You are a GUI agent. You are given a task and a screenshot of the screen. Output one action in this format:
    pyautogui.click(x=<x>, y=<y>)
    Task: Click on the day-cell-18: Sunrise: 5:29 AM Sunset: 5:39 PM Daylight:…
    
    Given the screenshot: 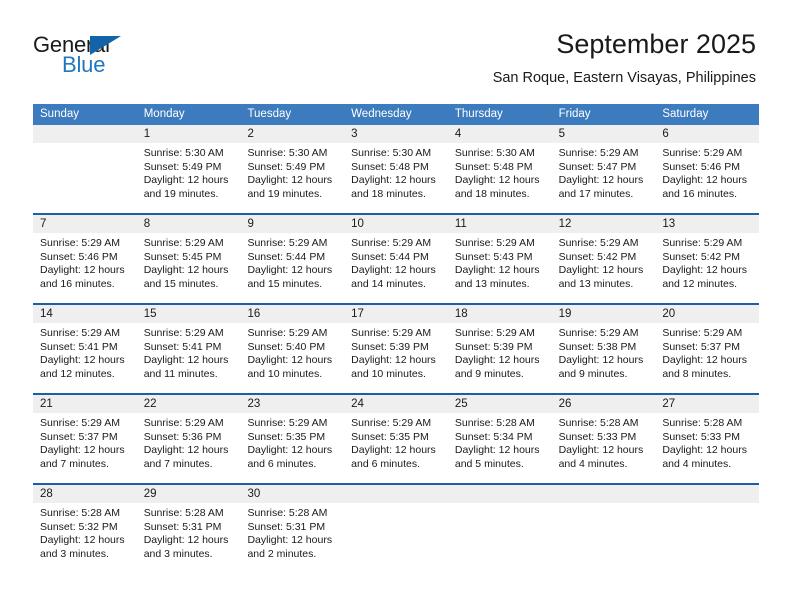 What is the action you would take?
    pyautogui.click(x=500, y=358)
    